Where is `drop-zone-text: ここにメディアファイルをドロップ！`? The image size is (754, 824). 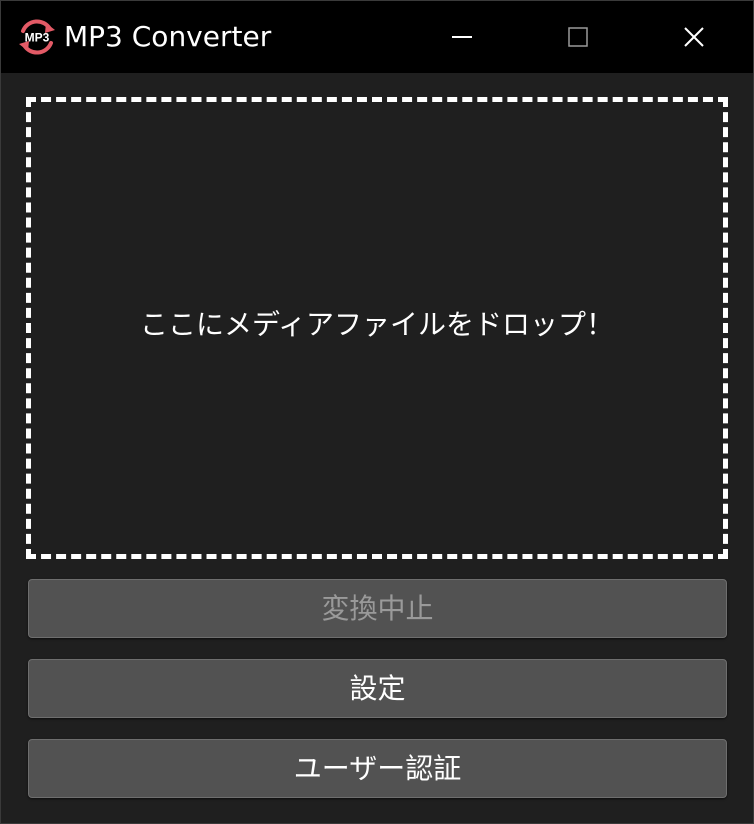 drop-zone-text: ここにメディアファイルをドロップ！ is located at coordinates (377, 324).